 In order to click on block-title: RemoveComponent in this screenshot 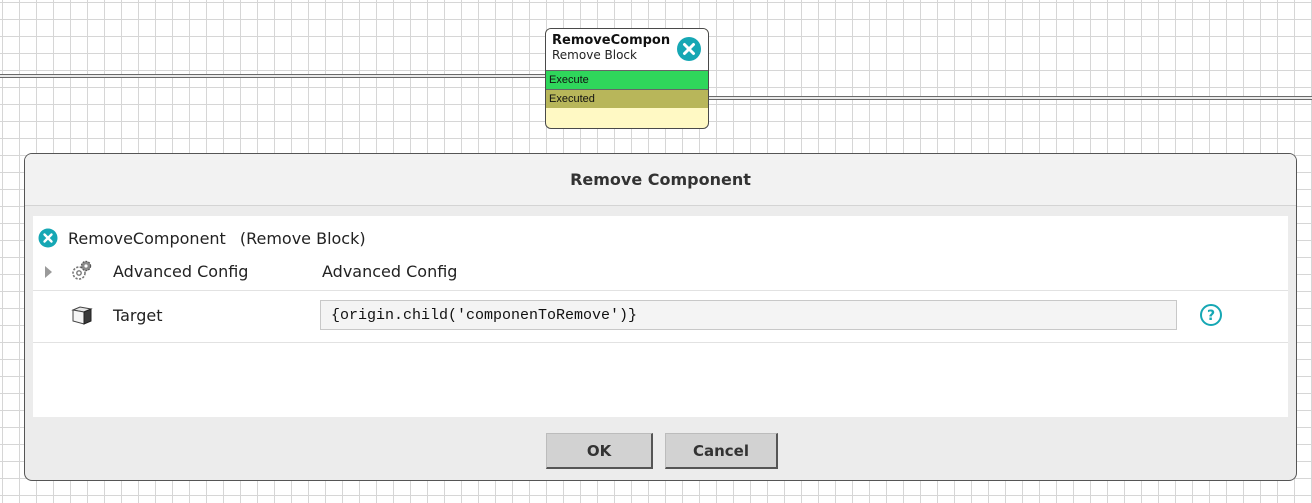, I will do `click(611, 41)`.